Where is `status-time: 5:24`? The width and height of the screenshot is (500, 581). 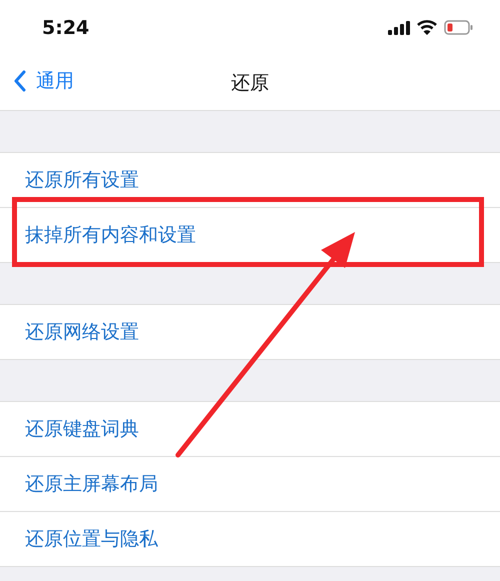
status-time: 5:24 is located at coordinates (66, 27).